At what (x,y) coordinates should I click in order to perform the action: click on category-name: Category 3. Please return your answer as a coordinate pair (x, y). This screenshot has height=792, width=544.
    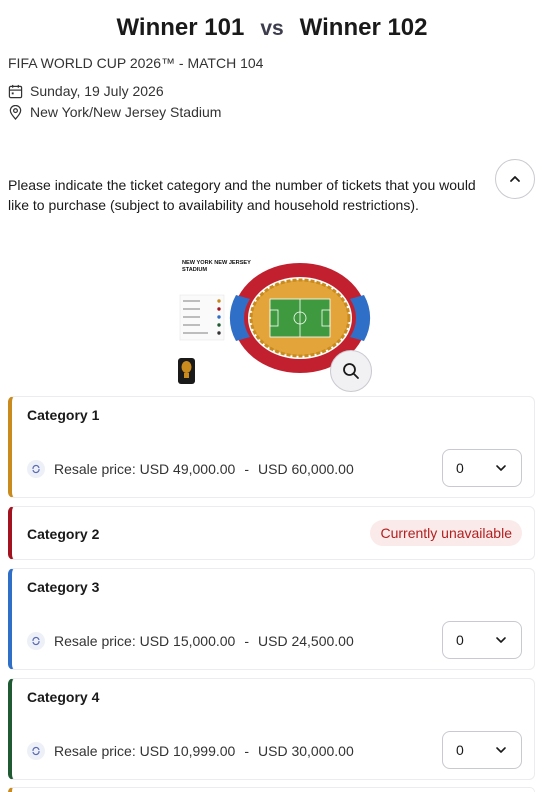
    Looking at the image, I should click on (63, 587).